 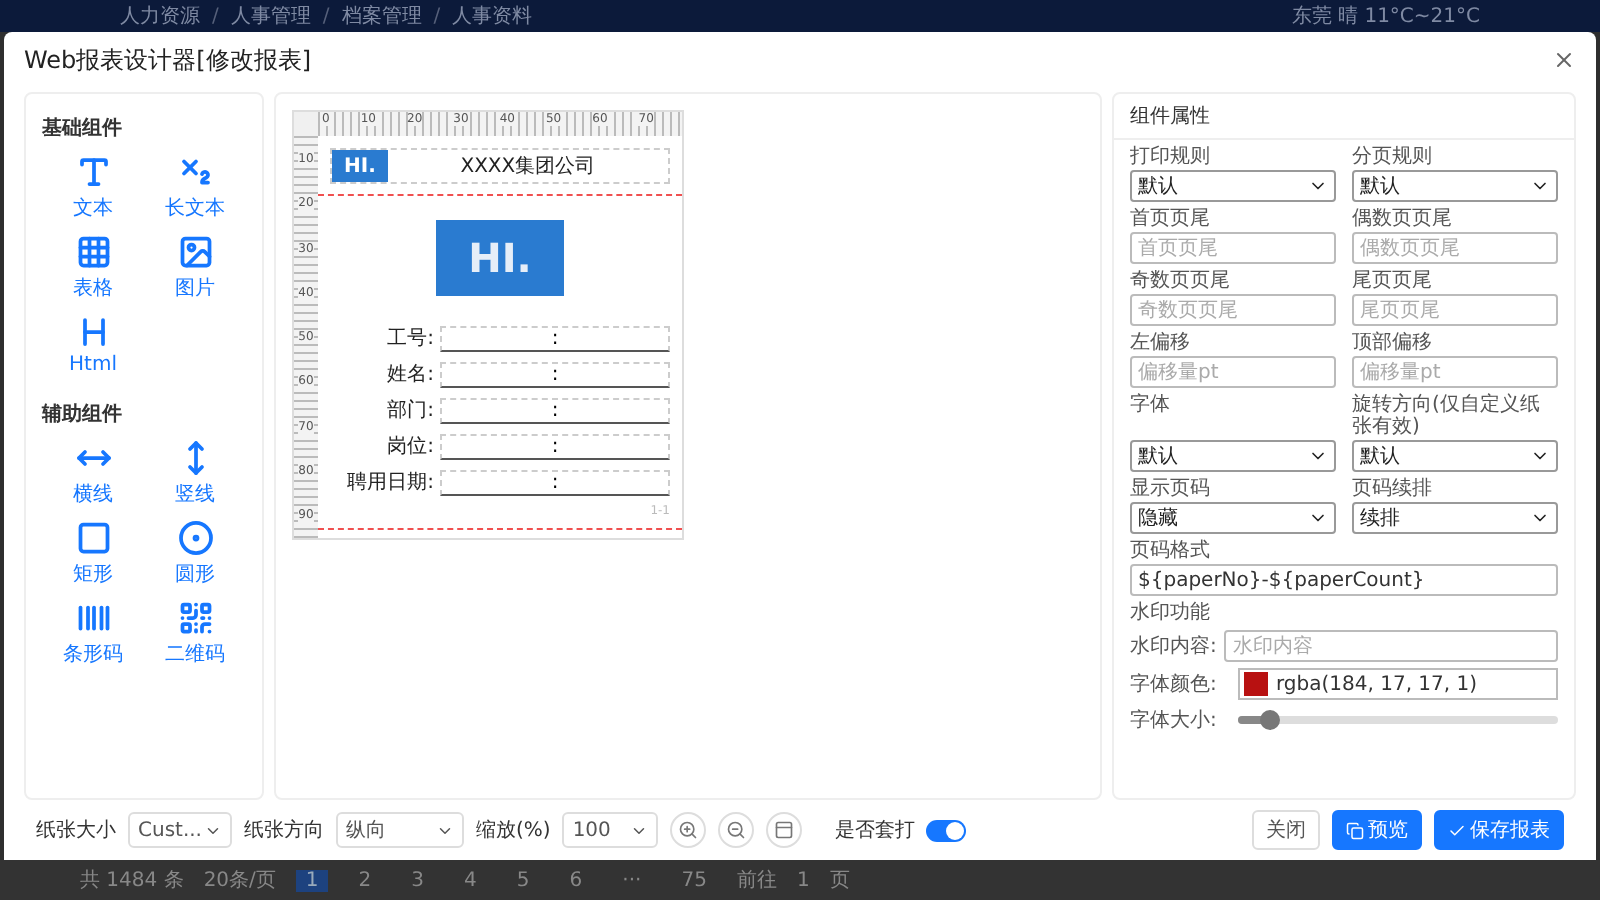 I want to click on qr-code-icon, so click(x=195, y=618).